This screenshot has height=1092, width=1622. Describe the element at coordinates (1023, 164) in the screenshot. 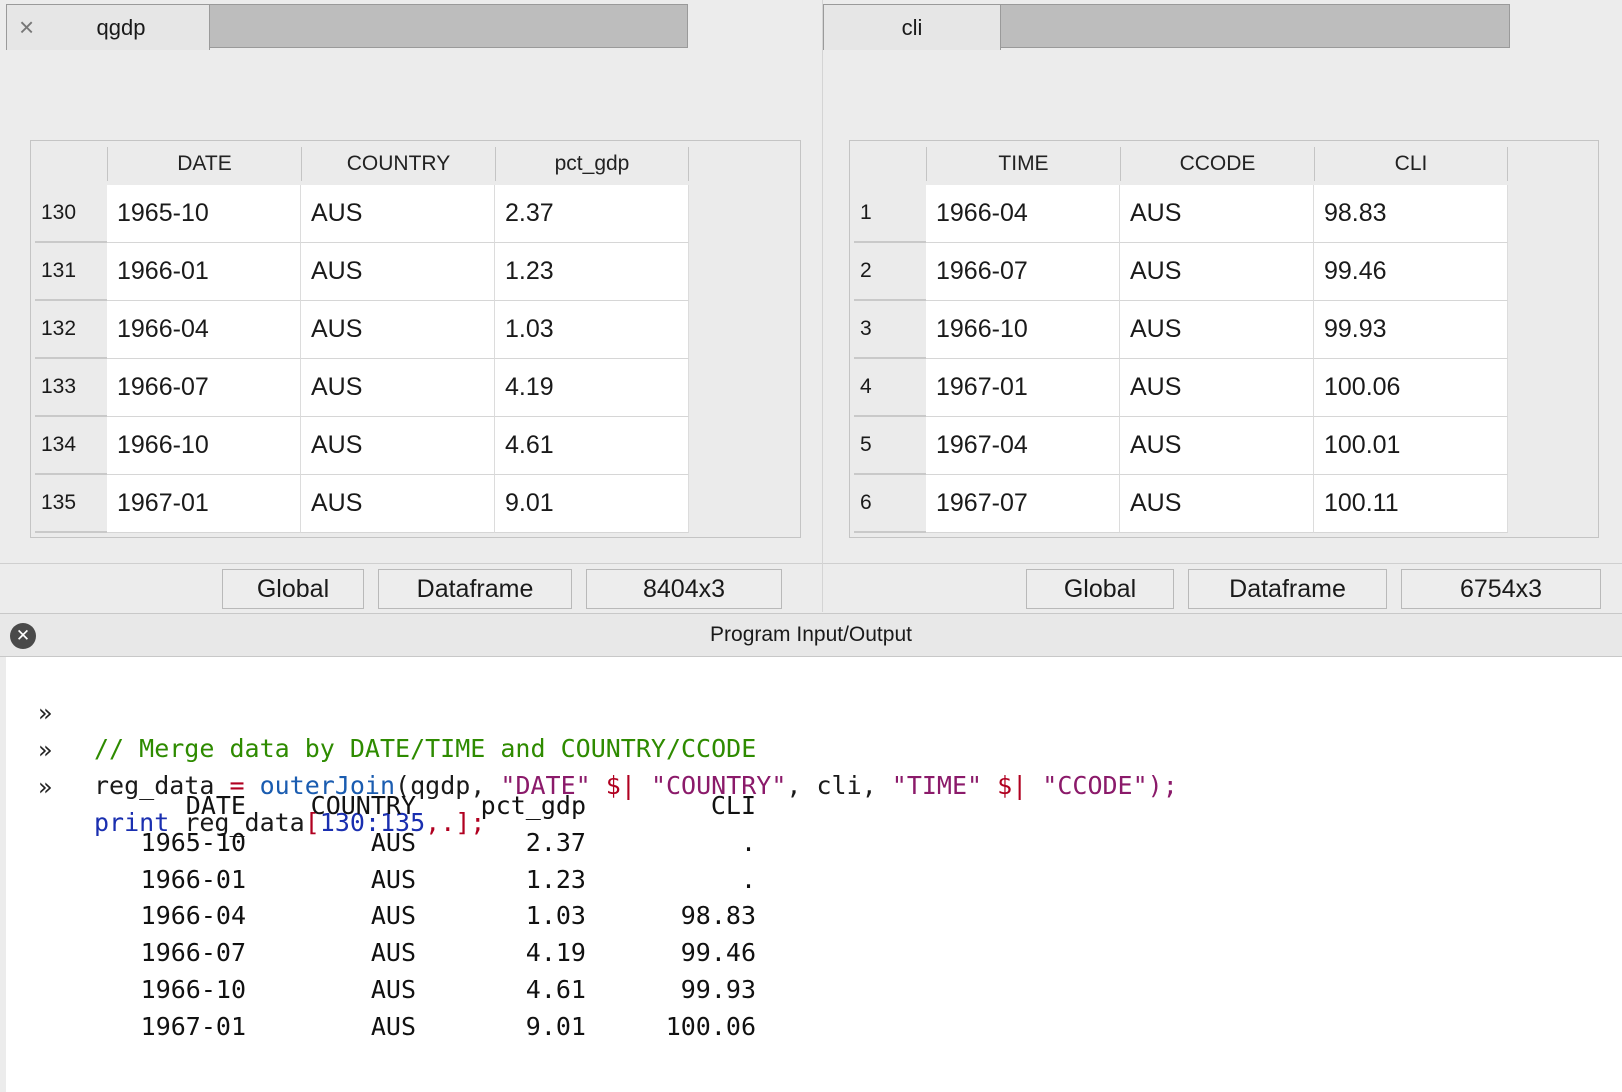

I see `column-header-time: TIME` at that location.